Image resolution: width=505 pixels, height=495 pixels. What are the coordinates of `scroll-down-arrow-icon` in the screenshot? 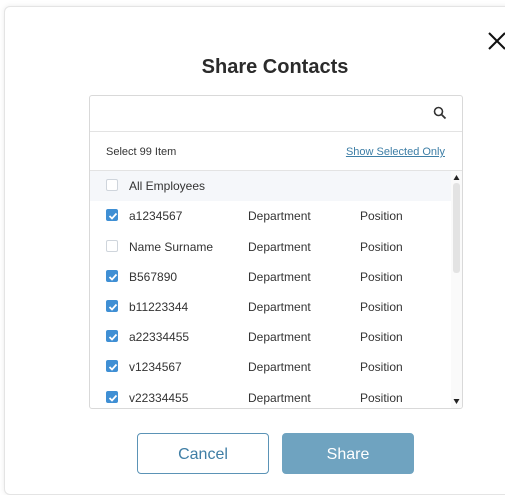 It's located at (456, 401).